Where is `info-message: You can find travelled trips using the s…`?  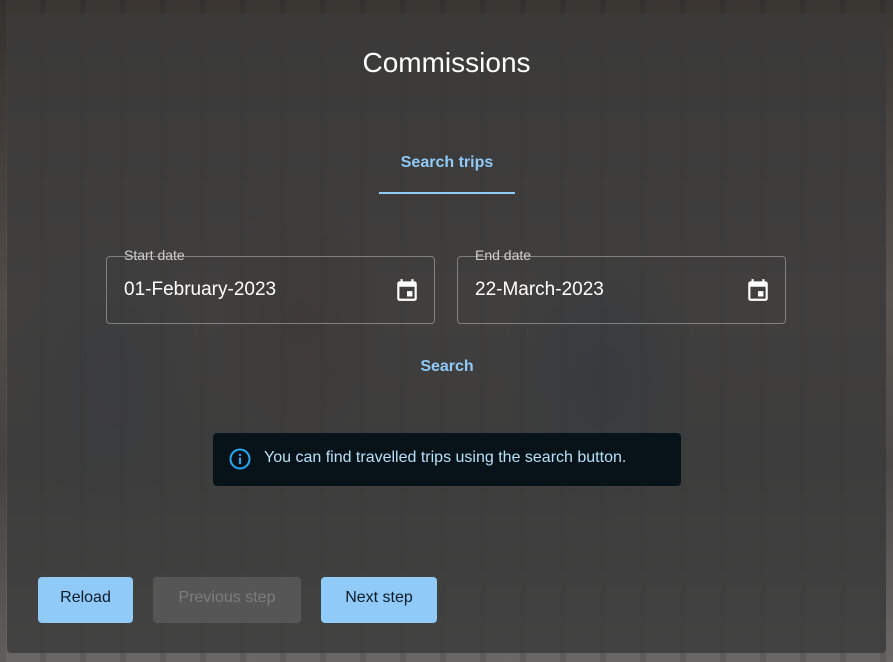 info-message: You can find travelled trips using the s… is located at coordinates (445, 457).